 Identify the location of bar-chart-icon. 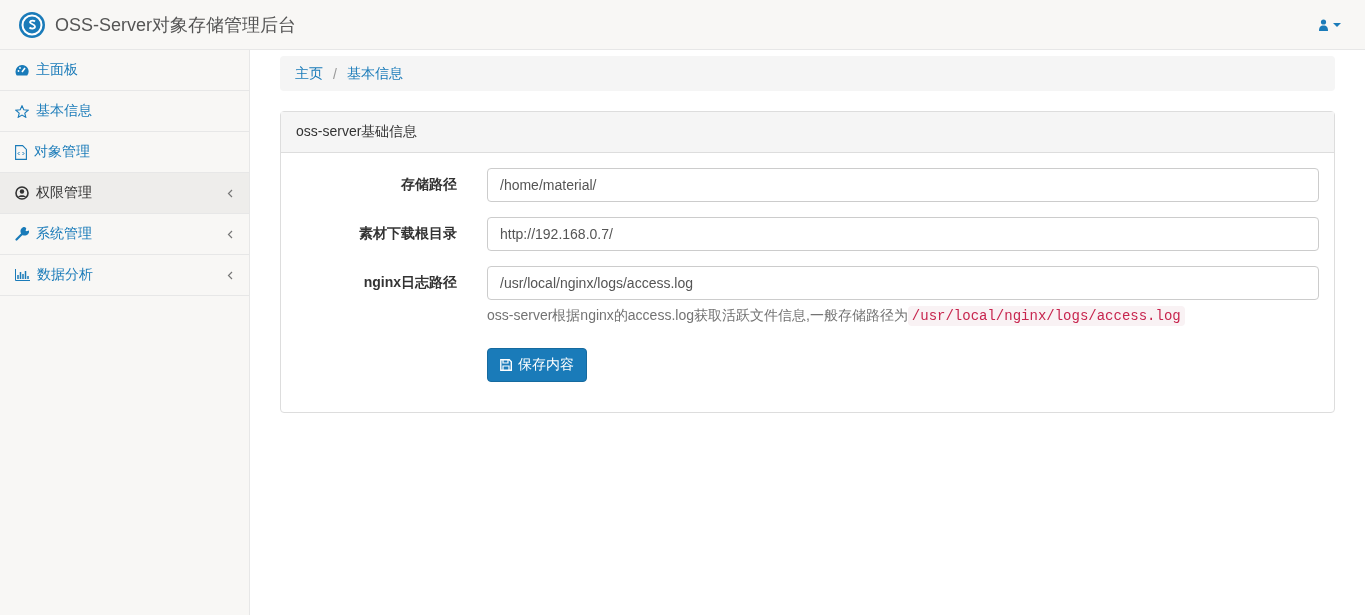
(22, 275).